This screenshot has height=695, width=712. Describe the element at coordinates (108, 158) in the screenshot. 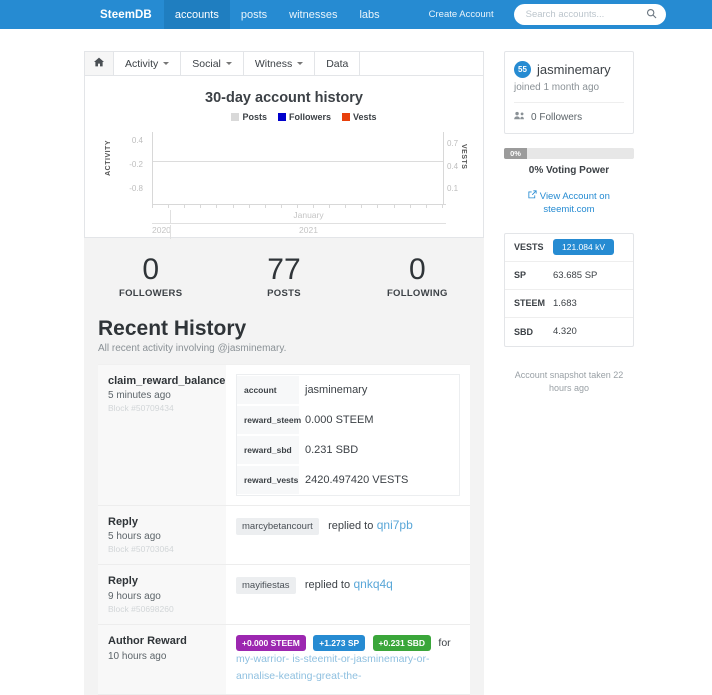

I see `chart-y-axis-label: ACTIVITY` at that location.